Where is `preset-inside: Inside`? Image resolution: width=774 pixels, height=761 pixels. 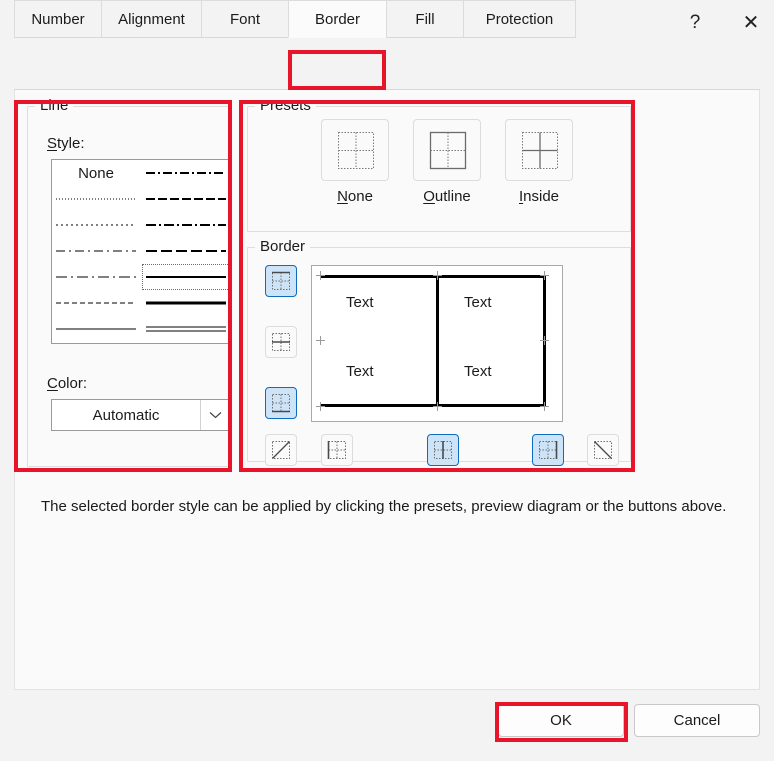 preset-inside: Inside is located at coordinates (539, 162).